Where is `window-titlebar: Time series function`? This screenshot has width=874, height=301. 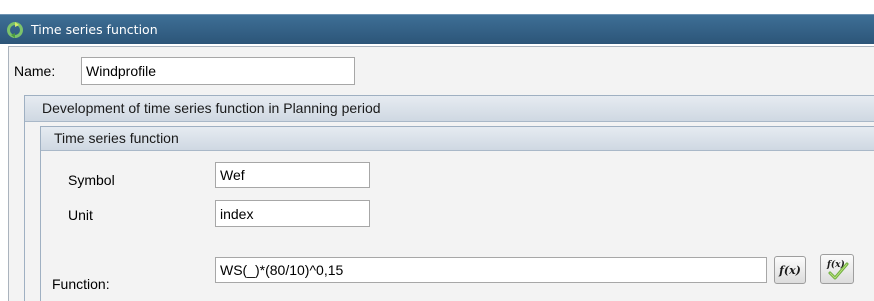 window-titlebar: Time series function is located at coordinates (437, 29).